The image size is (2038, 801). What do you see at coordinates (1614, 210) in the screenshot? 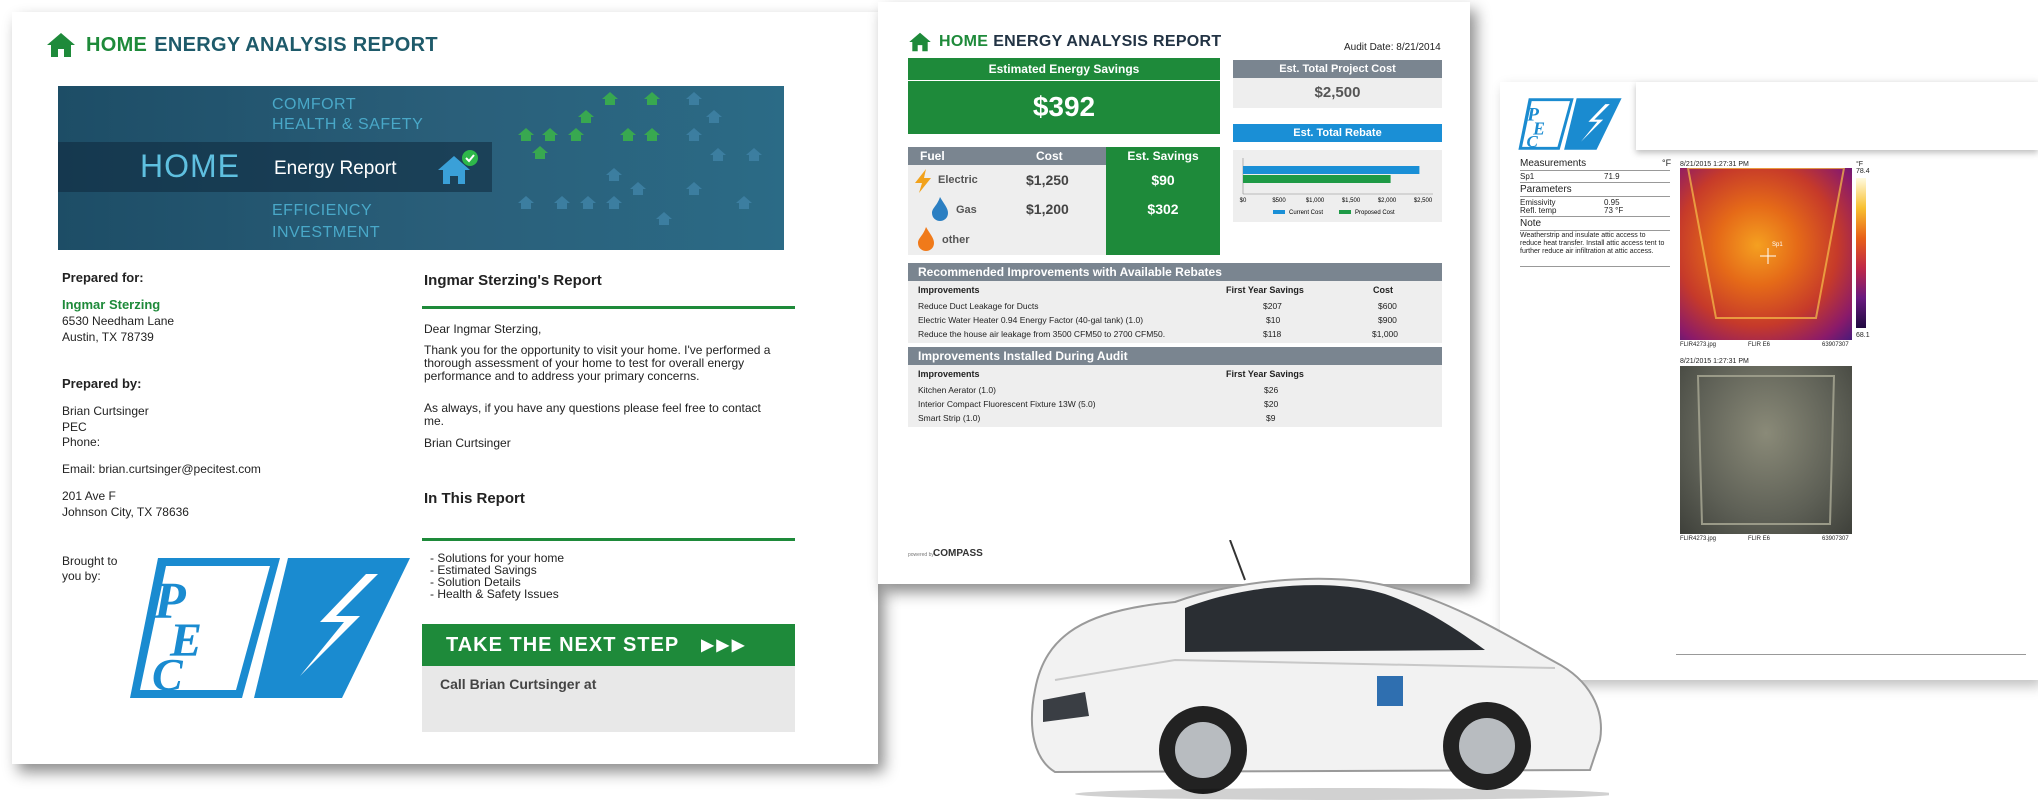
I see `reftemp-value: 73 °F` at bounding box center [1614, 210].